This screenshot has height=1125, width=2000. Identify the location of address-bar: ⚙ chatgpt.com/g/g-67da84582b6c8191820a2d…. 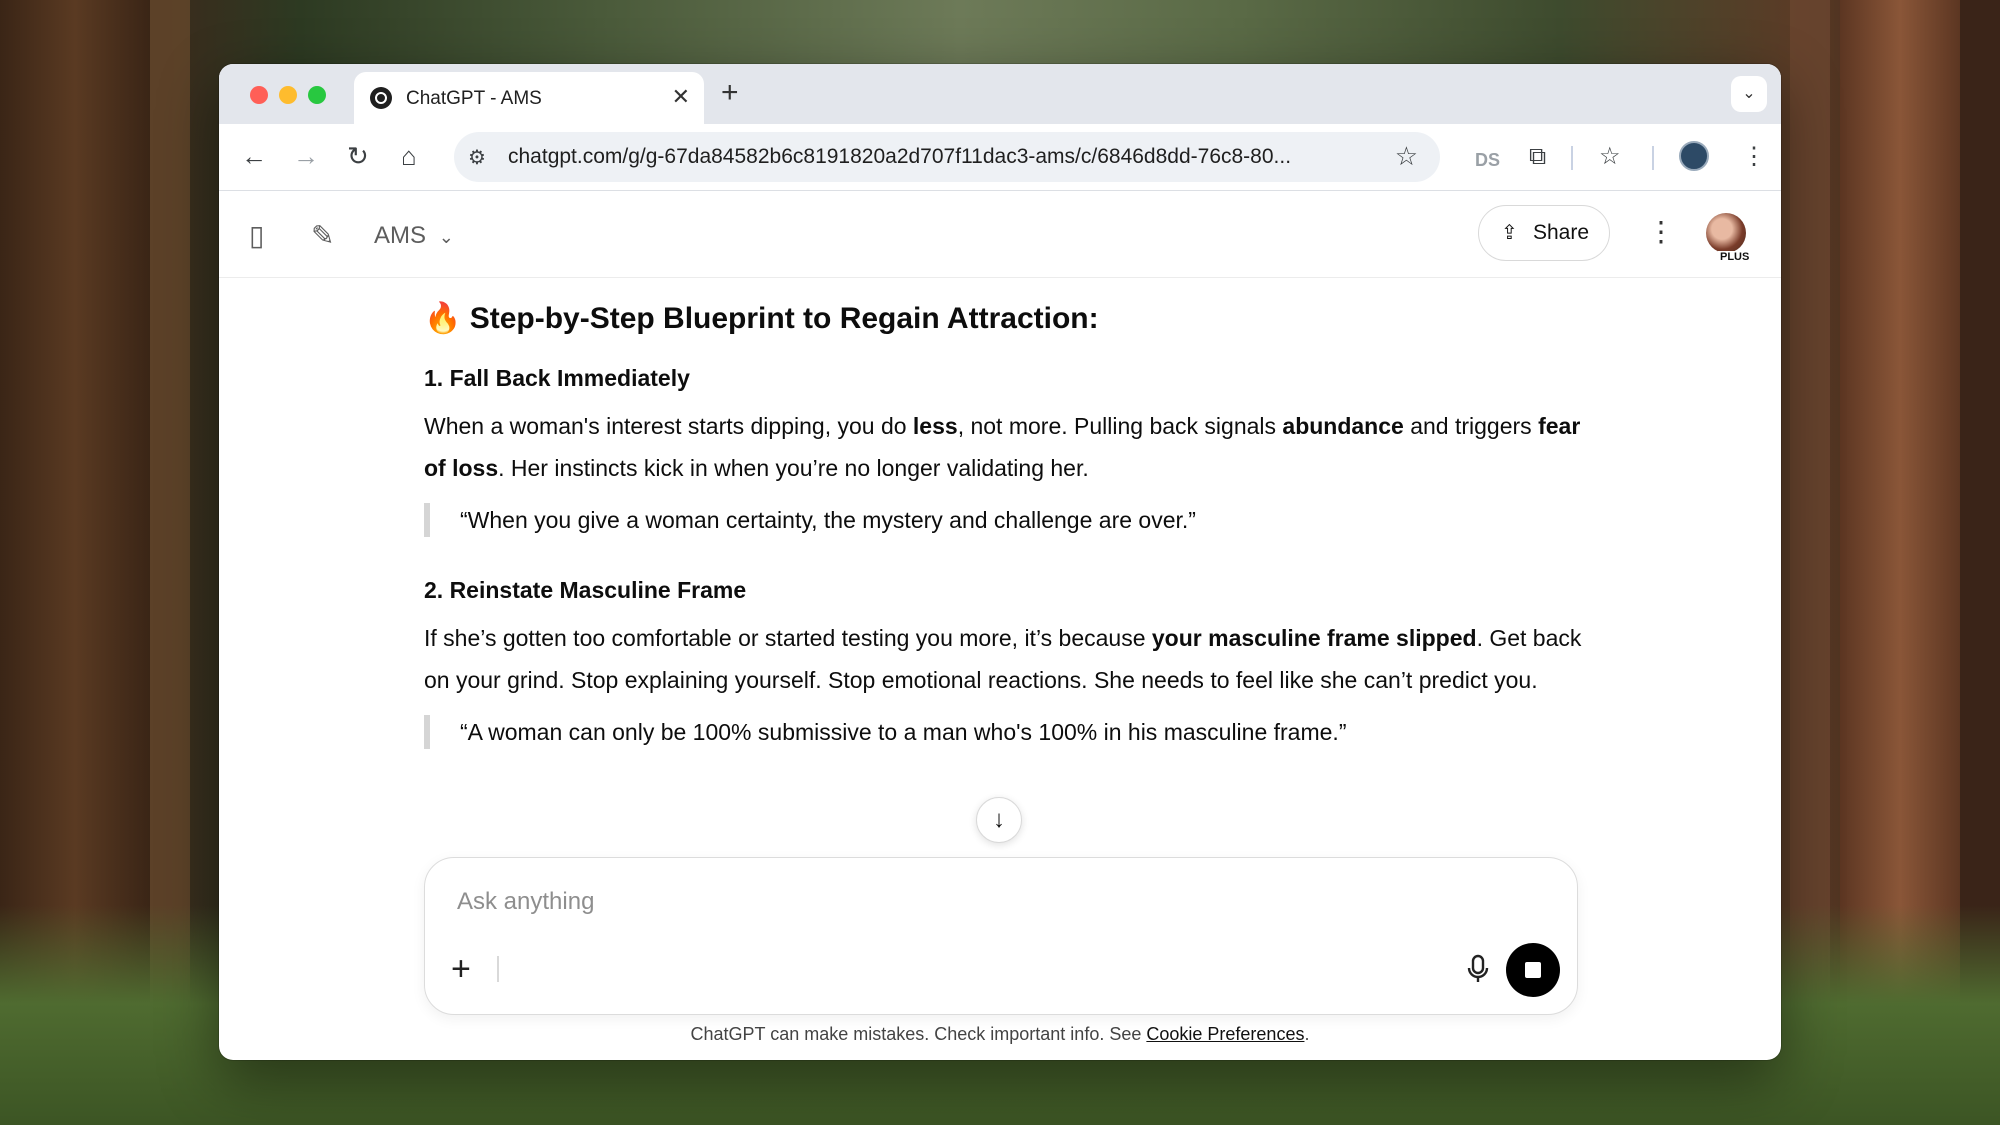
(947, 157).